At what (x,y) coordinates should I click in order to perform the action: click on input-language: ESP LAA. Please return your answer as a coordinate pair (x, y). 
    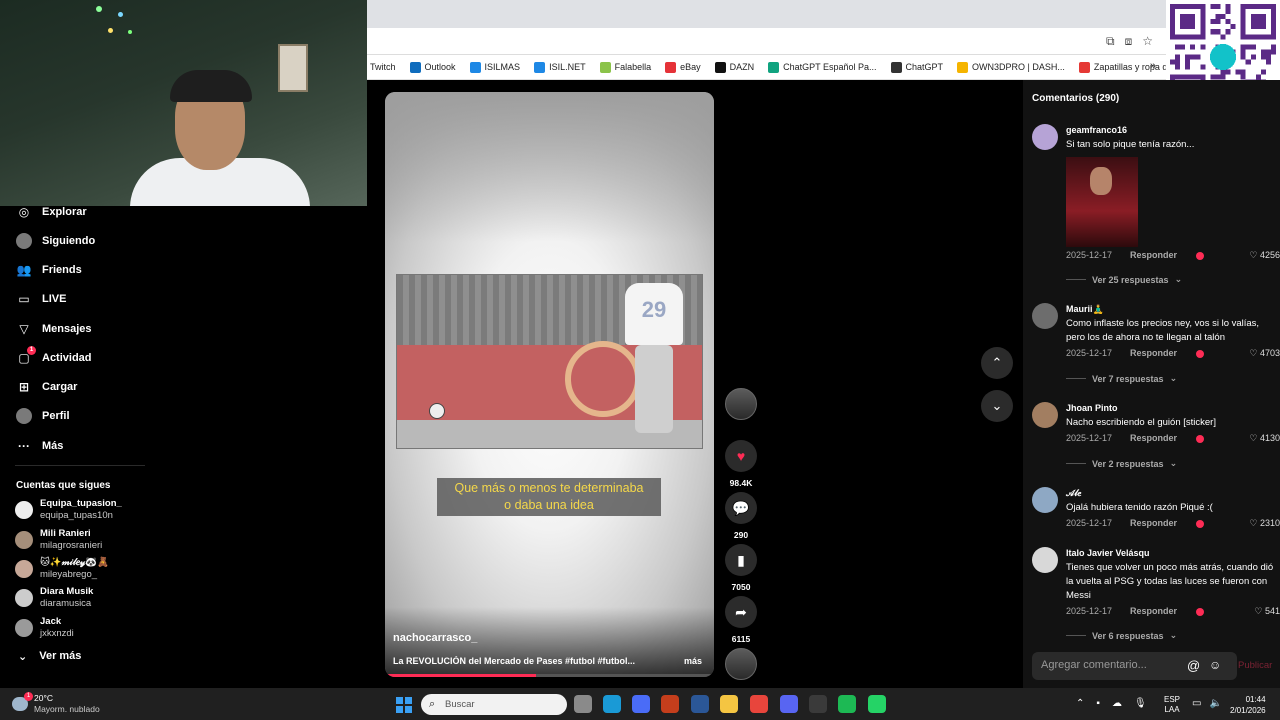
    Looking at the image, I should click on (1172, 705).